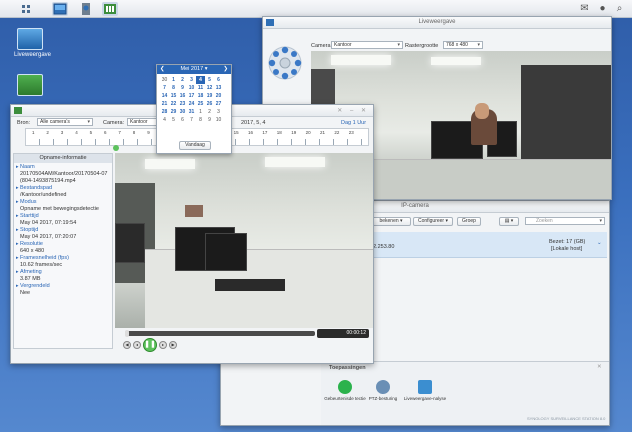 The image size is (632, 432). Describe the element at coordinates (63, 272) in the screenshot. I see `info-field-label: Afmeting` at that location.